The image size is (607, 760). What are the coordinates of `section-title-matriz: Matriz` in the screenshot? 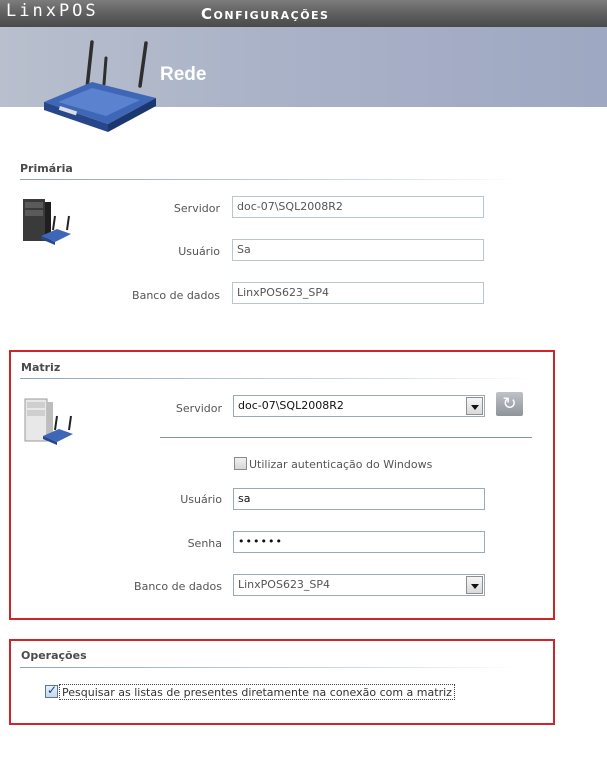 It's located at (41, 367).